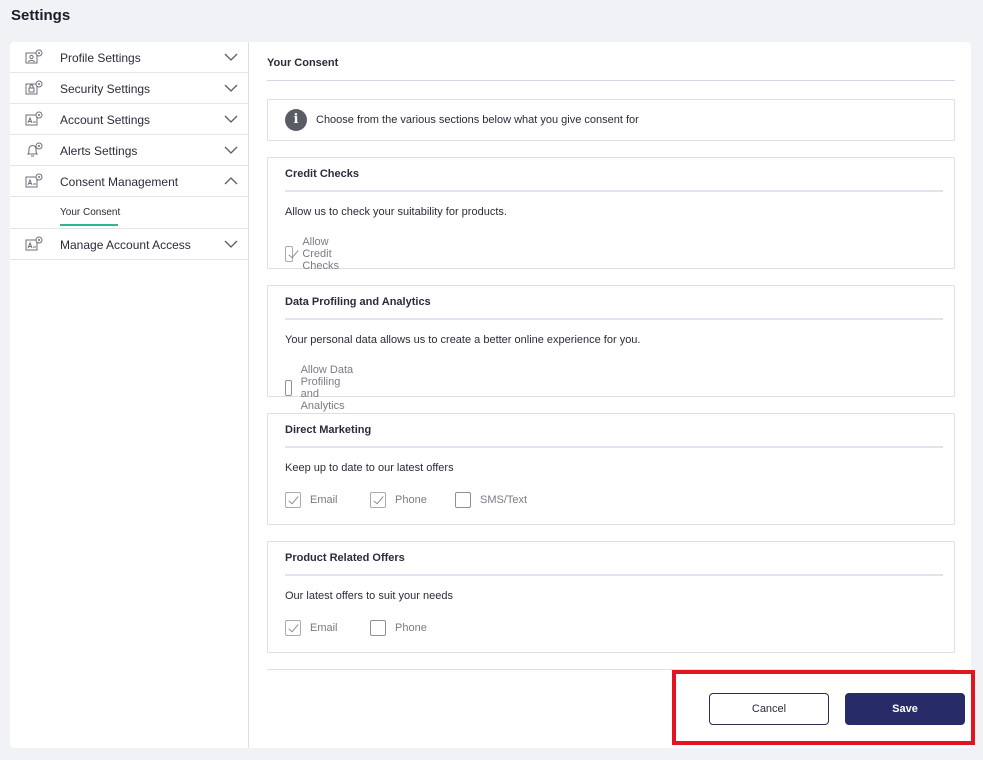  What do you see at coordinates (34, 87) in the screenshot?
I see `security-settings-icon` at bounding box center [34, 87].